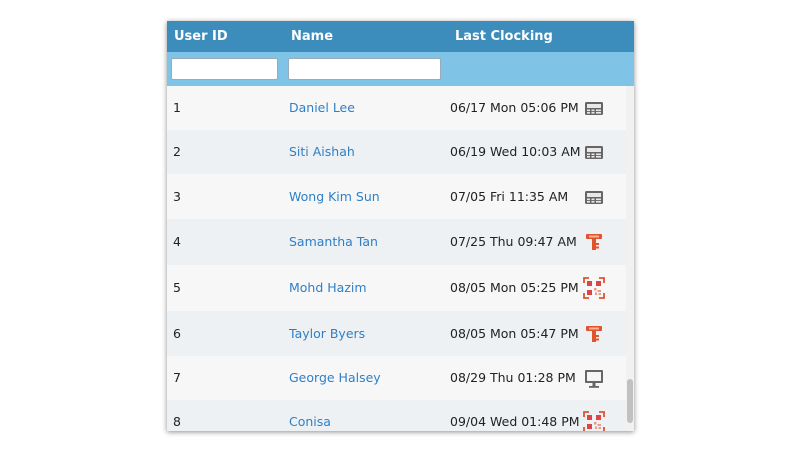  What do you see at coordinates (312, 36) in the screenshot?
I see `column-header-name: Name` at bounding box center [312, 36].